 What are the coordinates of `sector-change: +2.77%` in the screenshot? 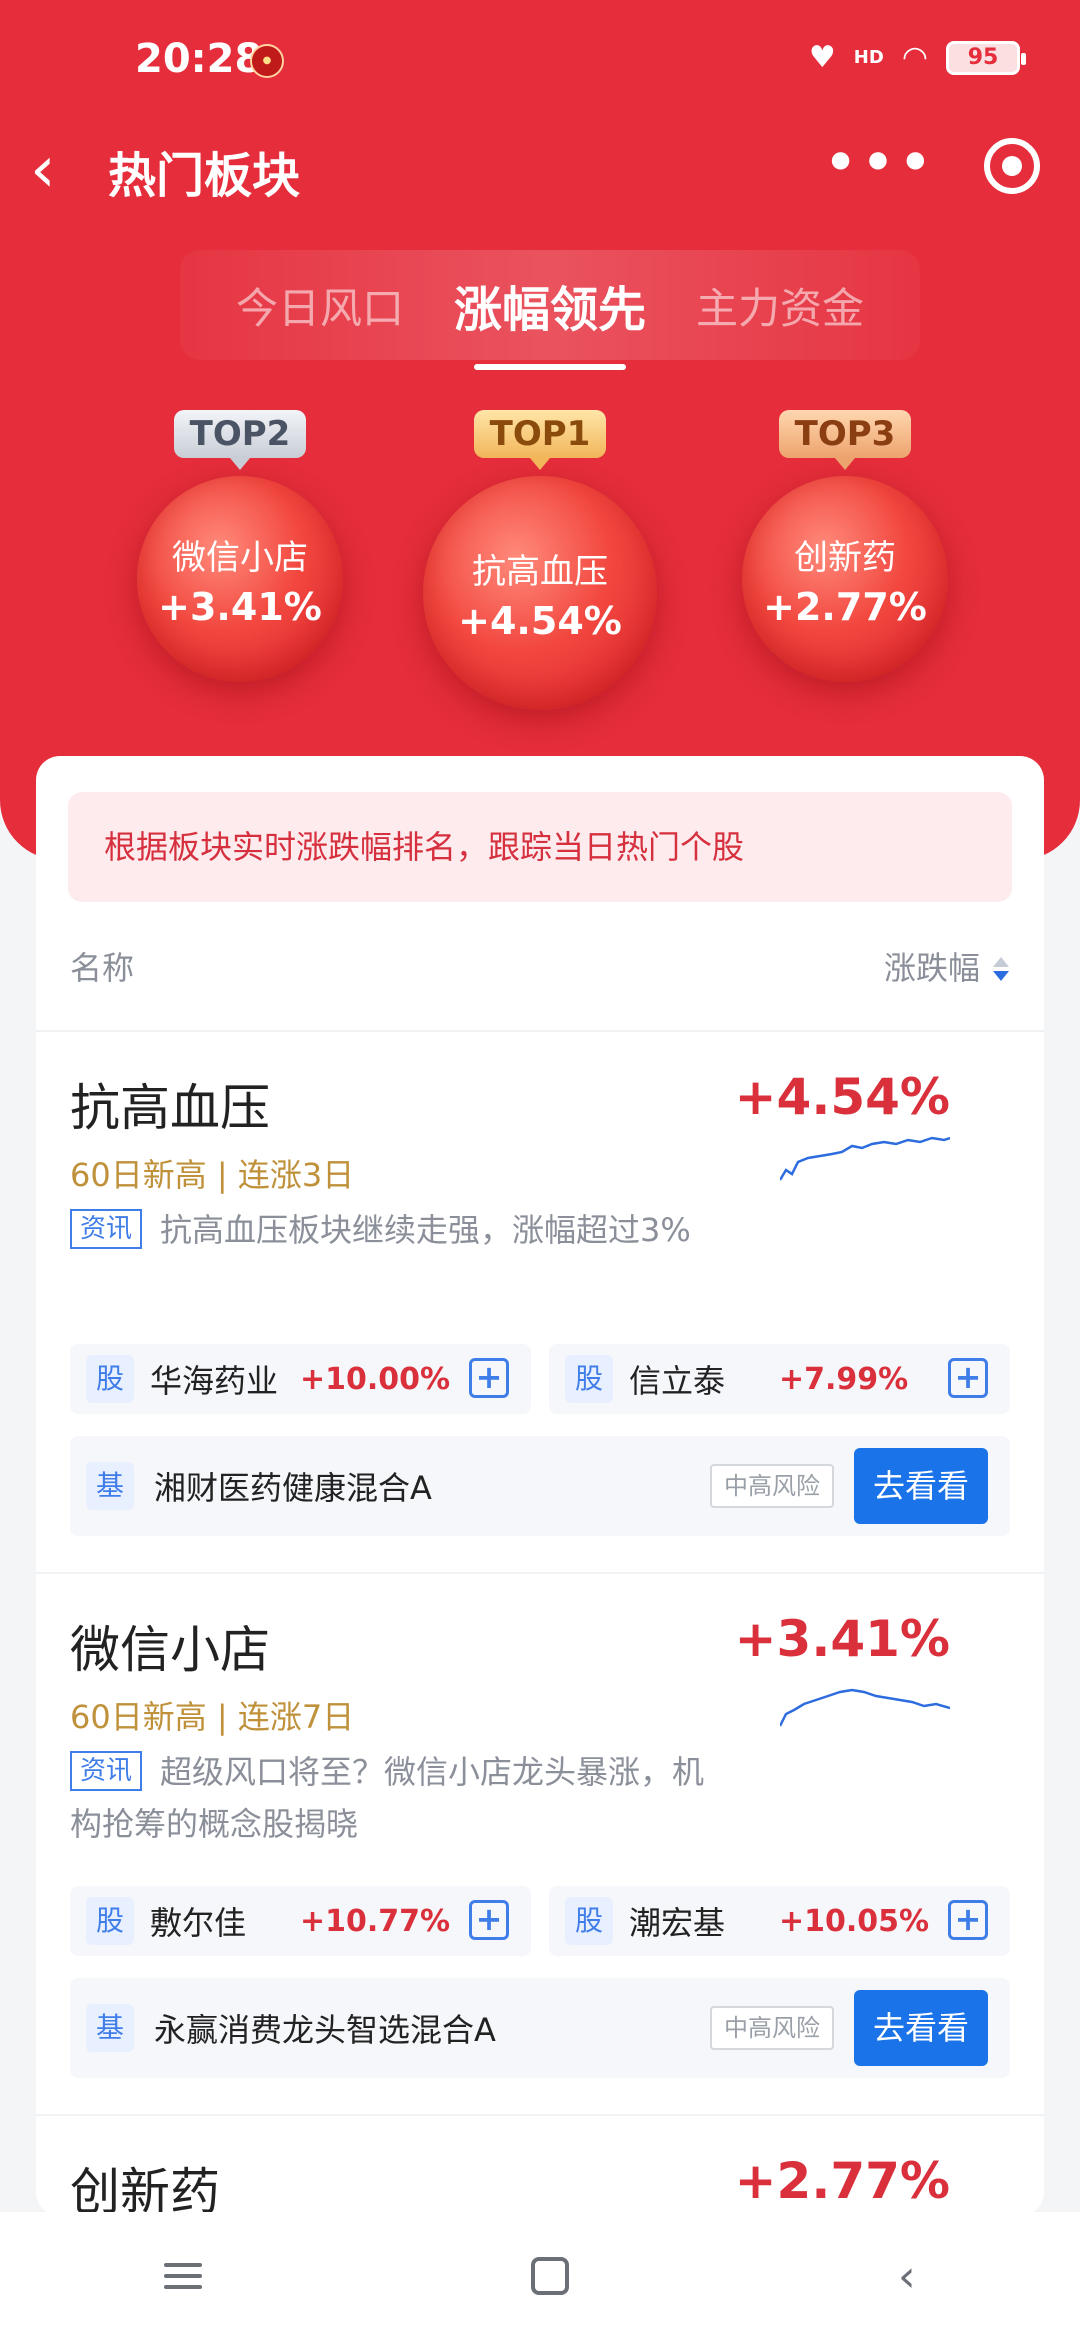 It's located at (842, 2181).